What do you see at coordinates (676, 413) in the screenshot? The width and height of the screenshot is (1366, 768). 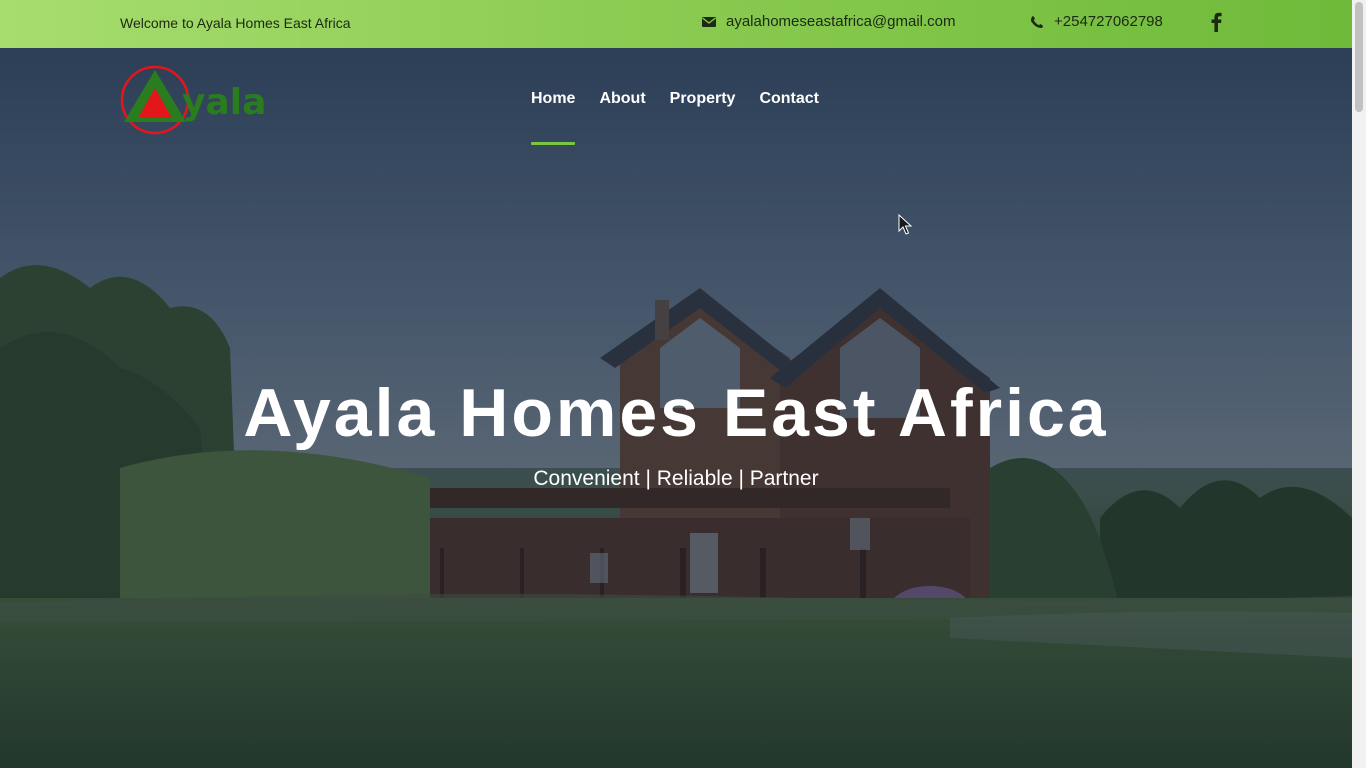 I see `hero-title: Ayala Homes East Africa` at bounding box center [676, 413].